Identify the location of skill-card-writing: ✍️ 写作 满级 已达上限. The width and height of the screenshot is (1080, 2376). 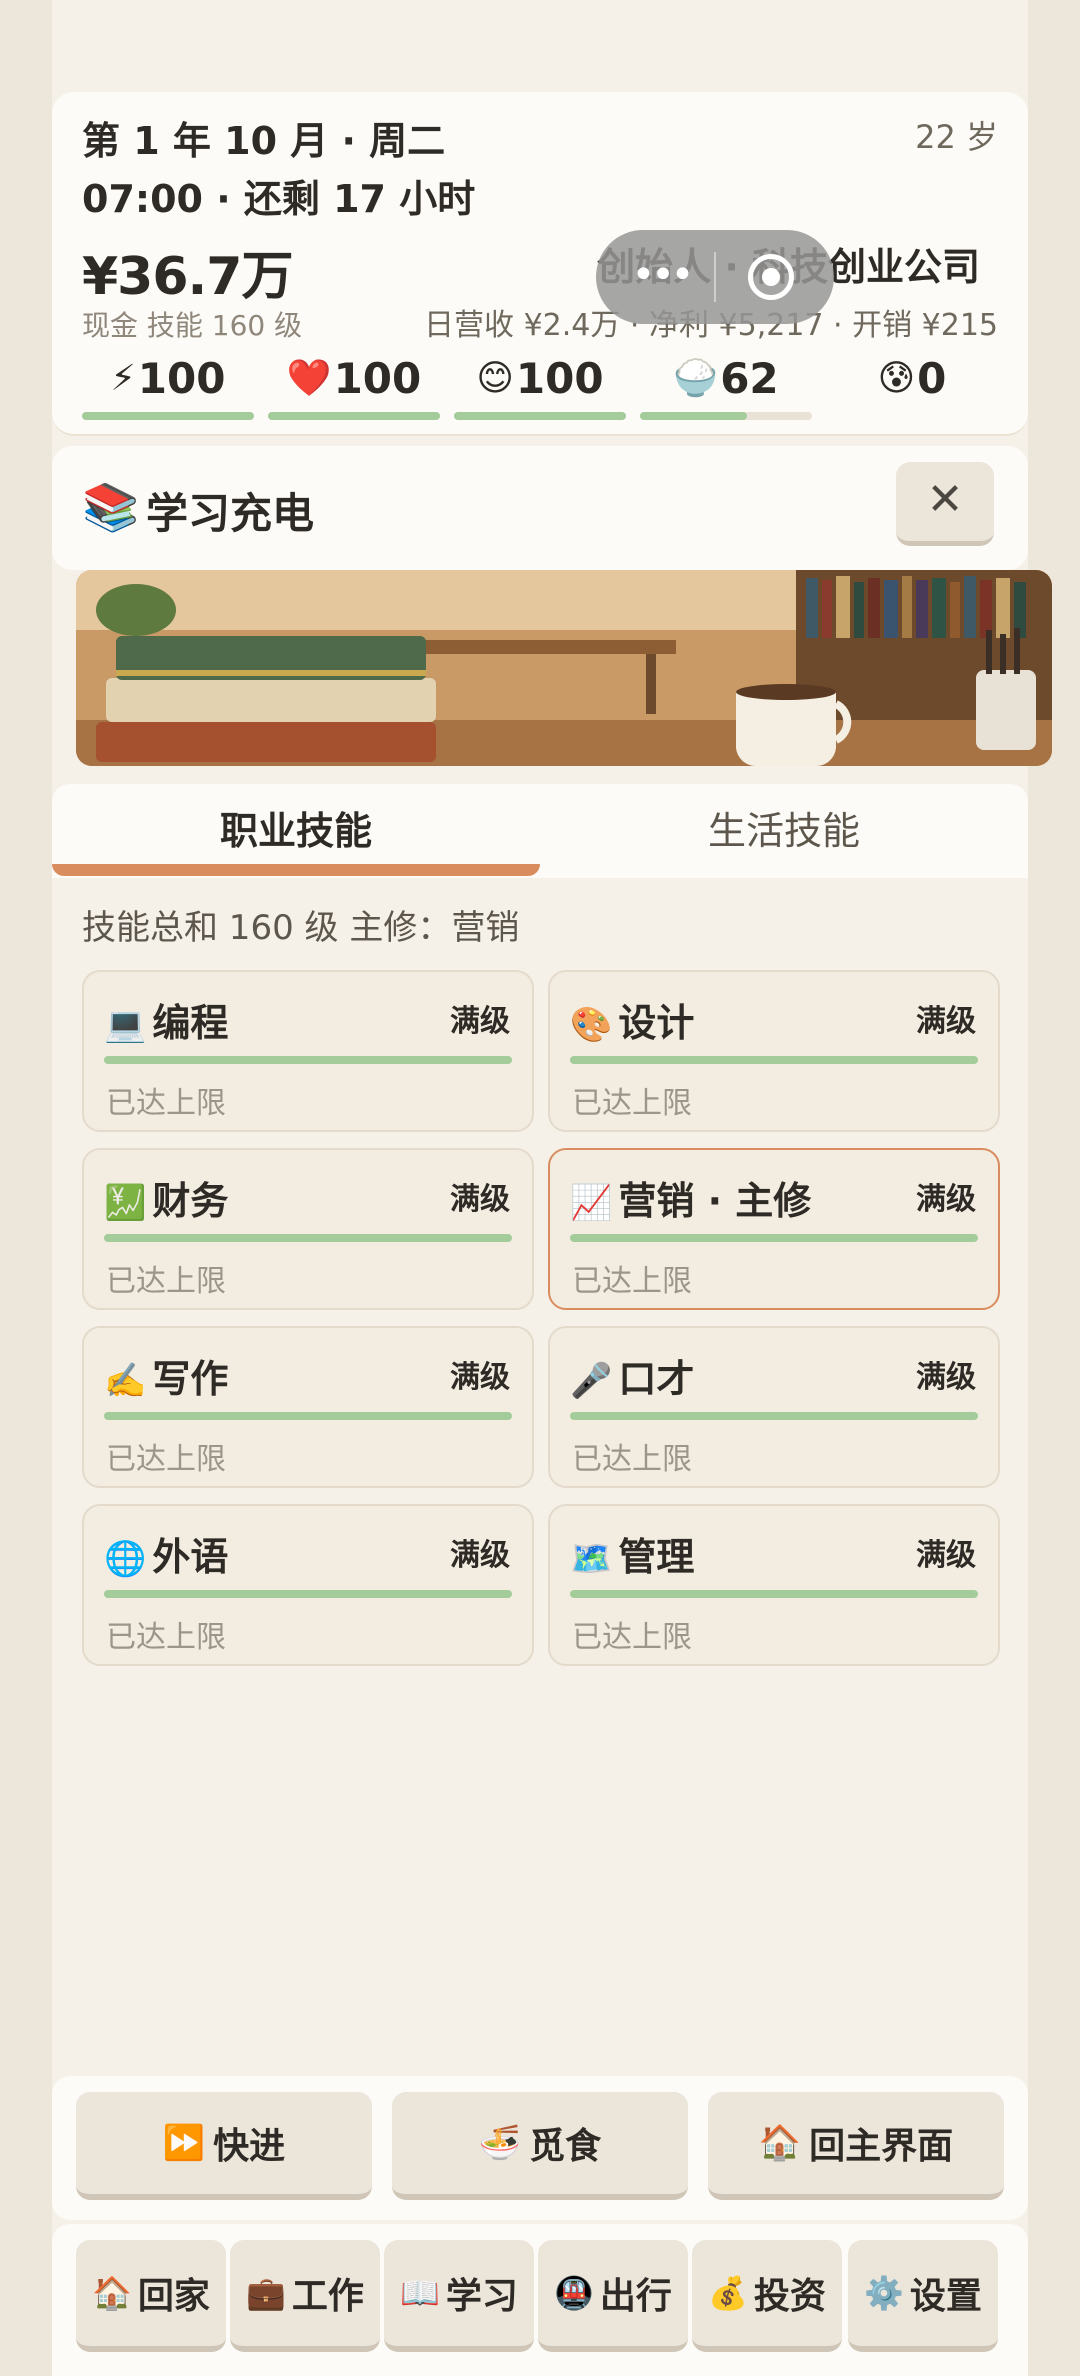
(308, 1407).